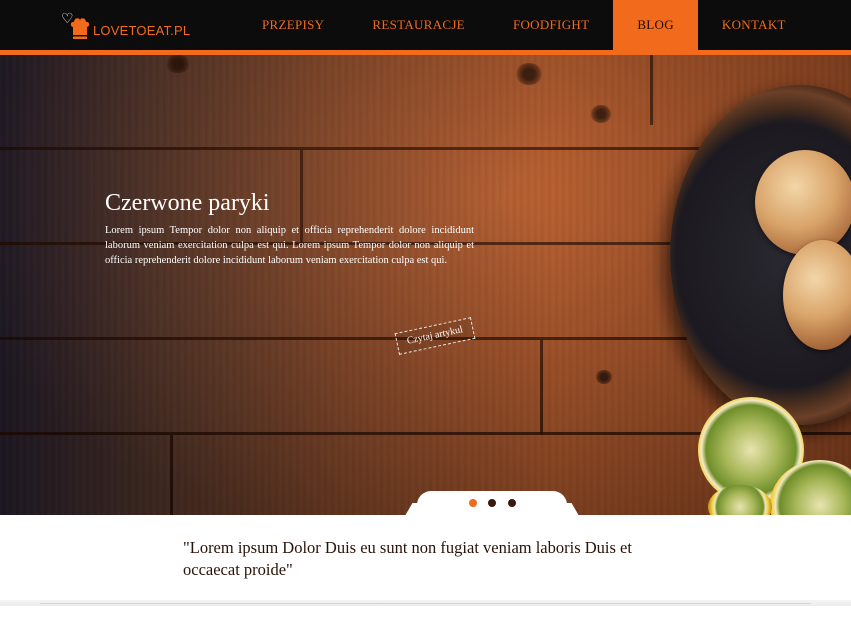 The image size is (851, 636). What do you see at coordinates (803, 202) in the screenshot?
I see `cookie-image` at bounding box center [803, 202].